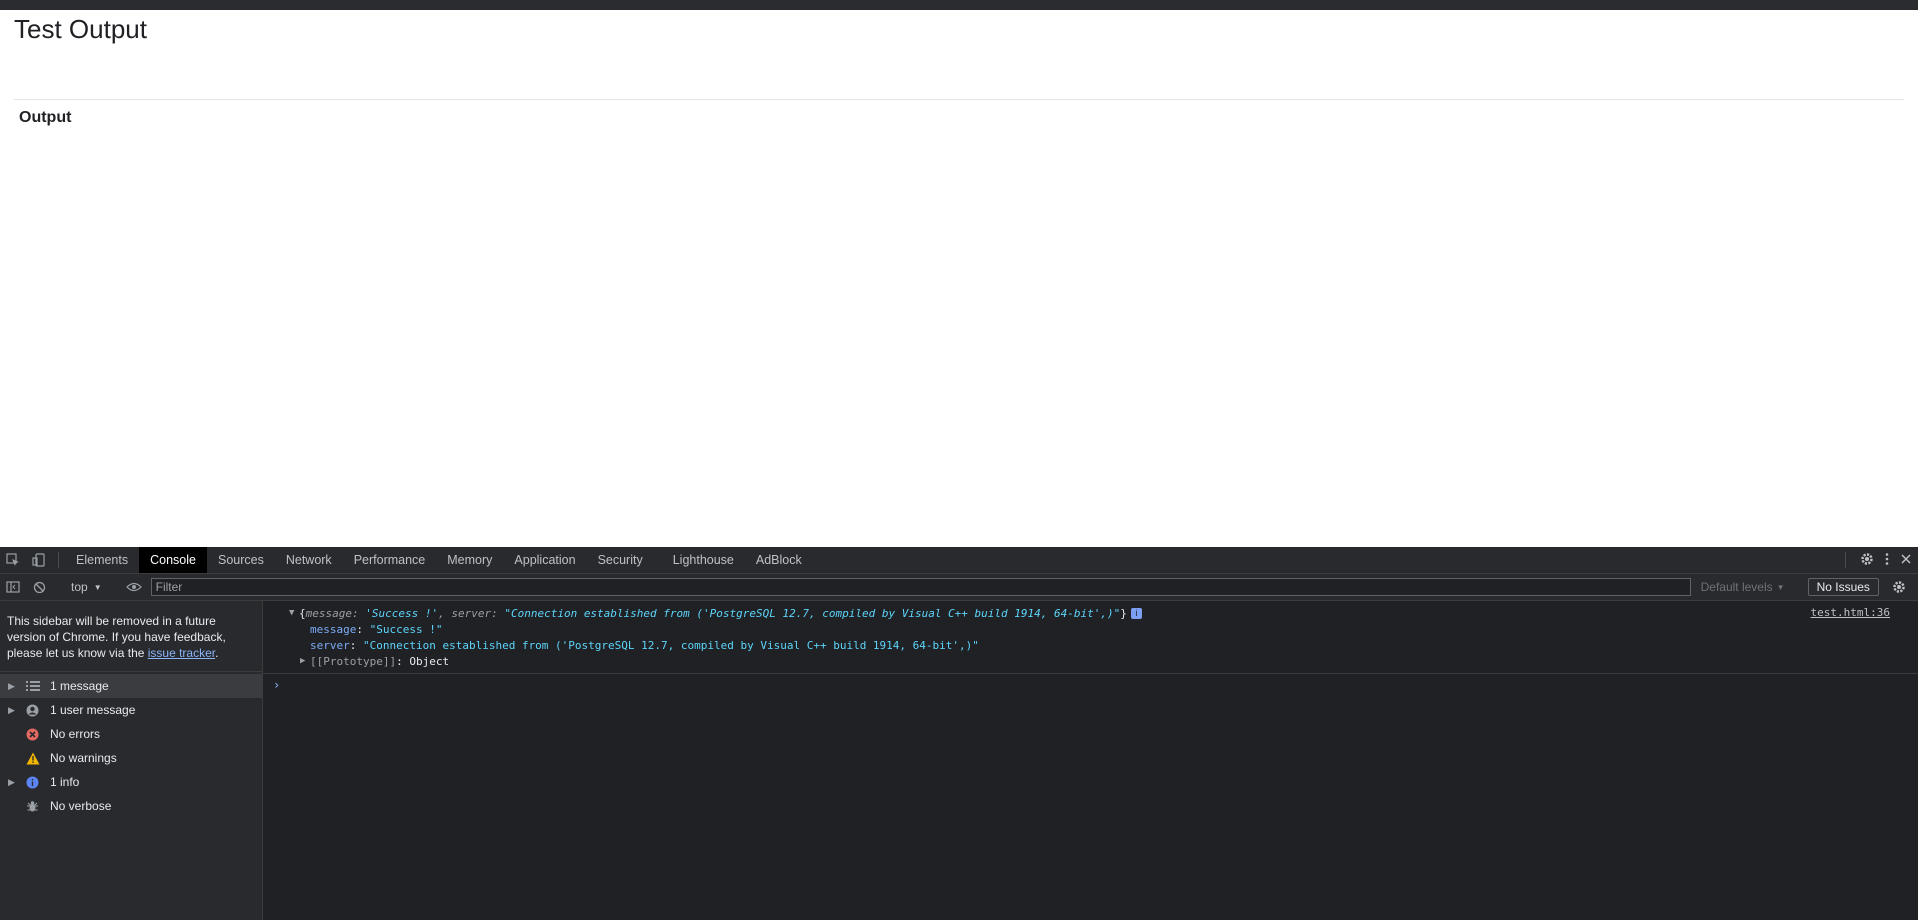  Describe the element at coordinates (131, 734) in the screenshot. I see `sidebar-item-errors: No errors` at that location.